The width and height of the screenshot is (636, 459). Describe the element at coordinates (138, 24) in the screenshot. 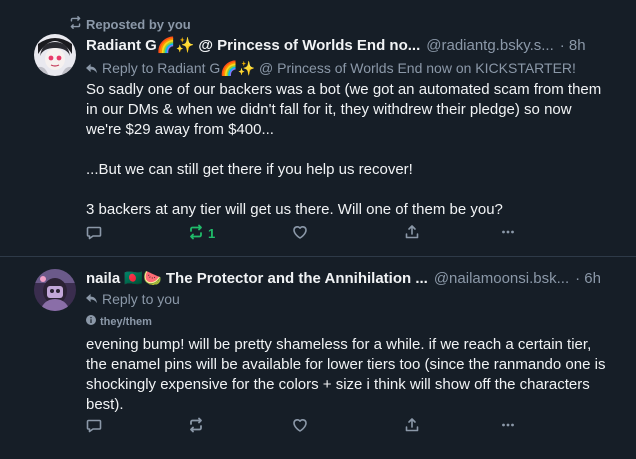

I see `repost-label: Reposted by you` at that location.